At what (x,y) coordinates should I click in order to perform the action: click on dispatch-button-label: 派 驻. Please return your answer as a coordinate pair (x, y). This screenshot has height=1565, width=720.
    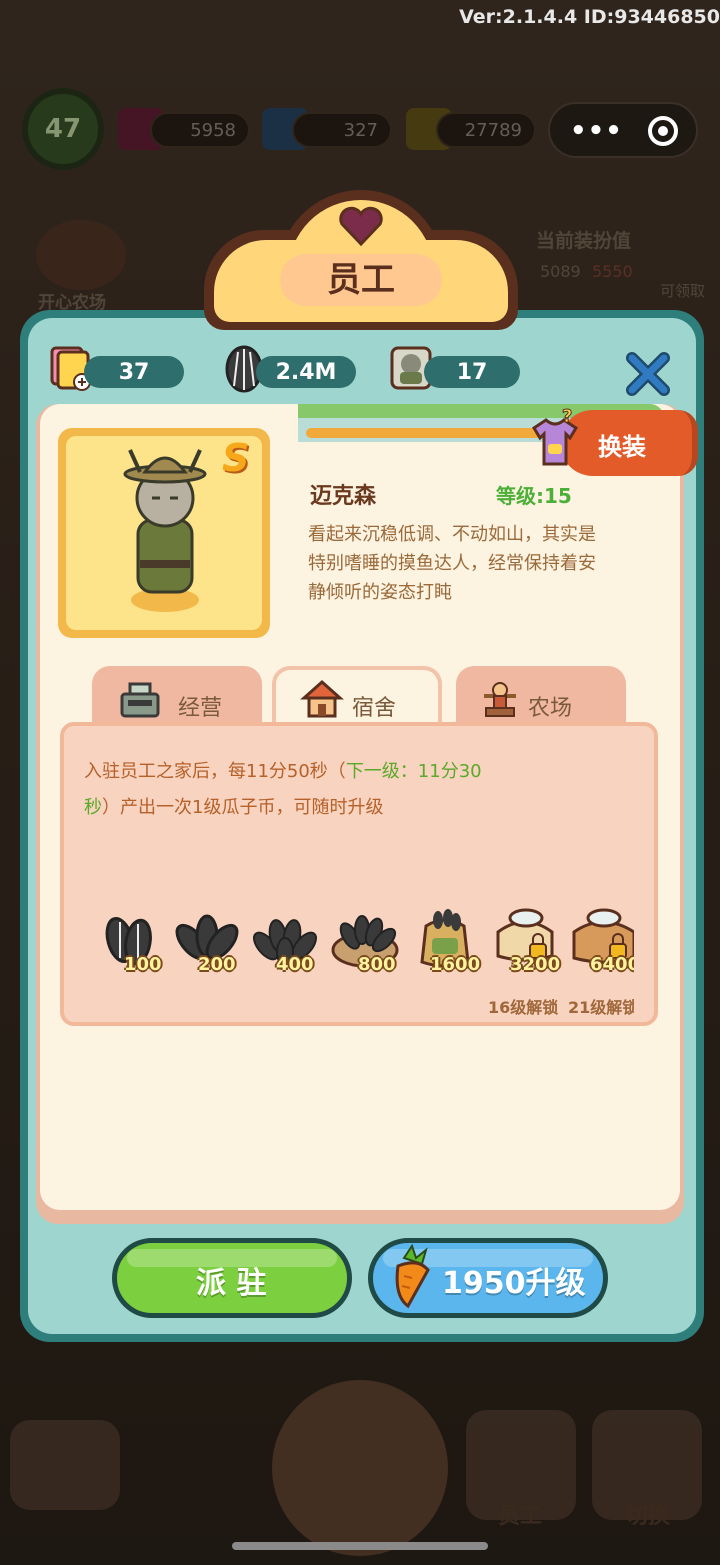
    Looking at the image, I should click on (231, 1283).